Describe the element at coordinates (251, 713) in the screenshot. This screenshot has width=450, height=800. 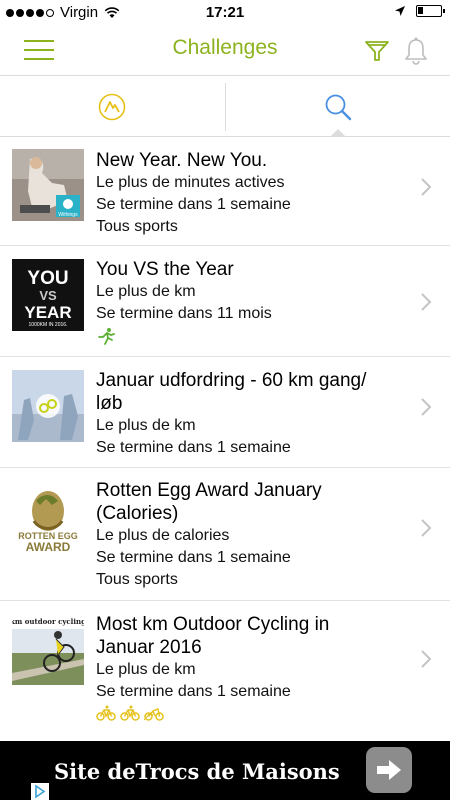
I see `sport-icons` at that location.